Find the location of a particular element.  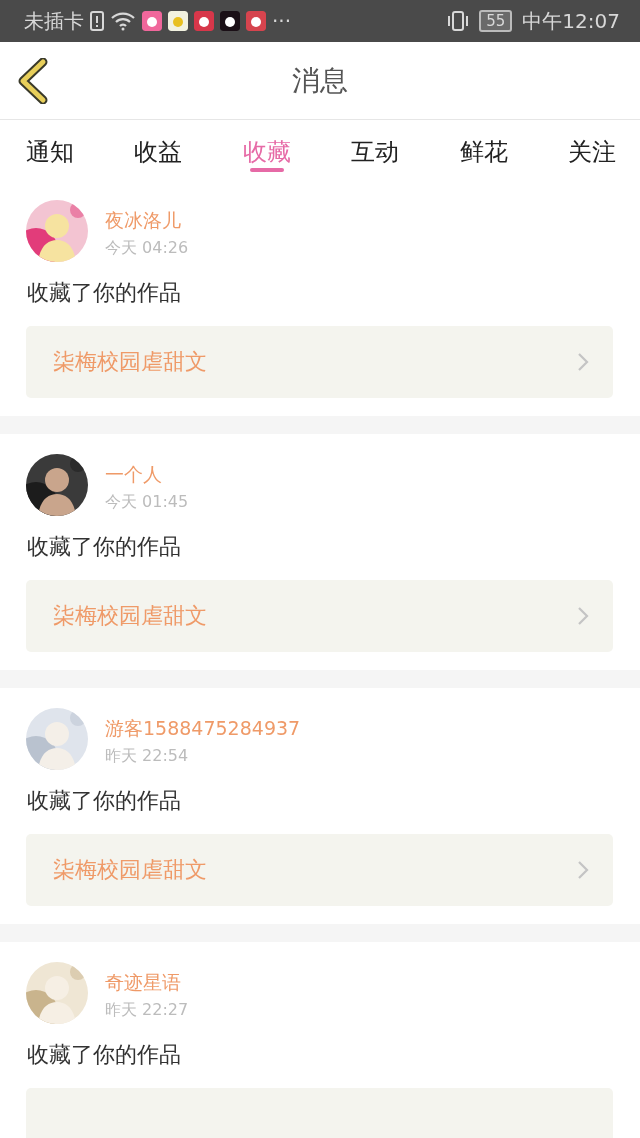

tab: 通知 is located at coordinates (50, 148).